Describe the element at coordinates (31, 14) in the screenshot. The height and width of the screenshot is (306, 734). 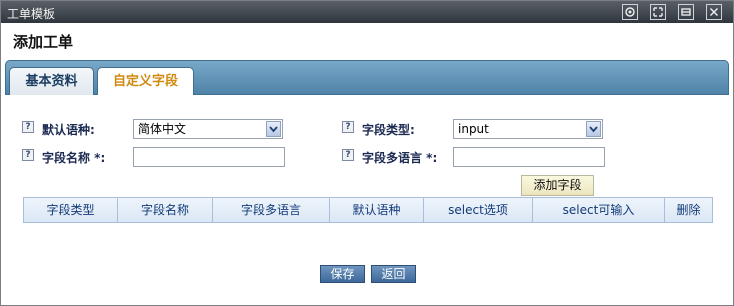
I see `window-title: 工单模板` at that location.